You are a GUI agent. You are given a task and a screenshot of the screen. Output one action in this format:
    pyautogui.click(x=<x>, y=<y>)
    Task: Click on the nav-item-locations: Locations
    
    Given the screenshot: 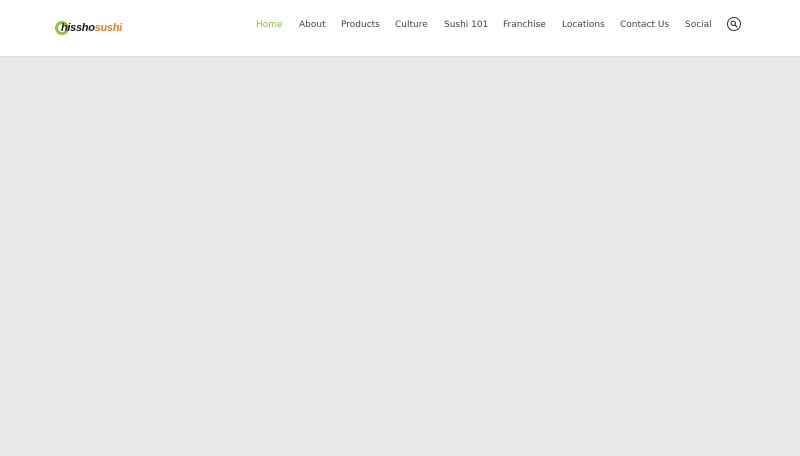 What is the action you would take?
    pyautogui.click(x=583, y=25)
    